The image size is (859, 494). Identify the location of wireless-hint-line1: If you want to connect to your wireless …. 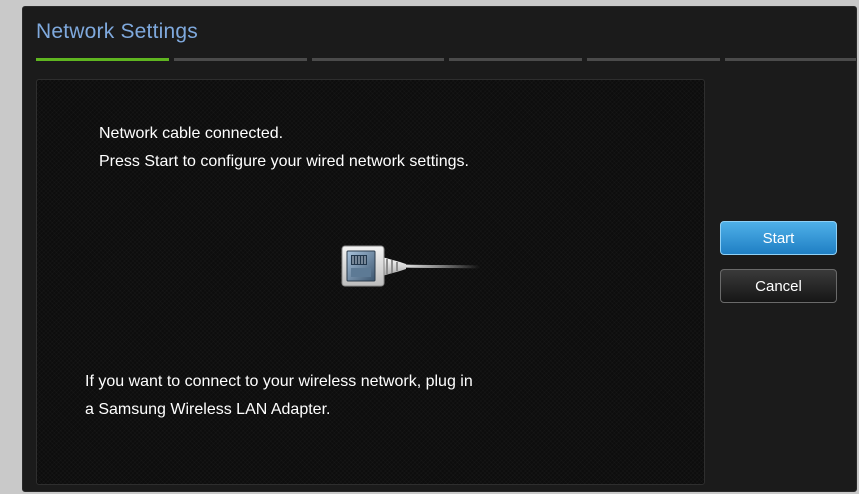
(279, 381).